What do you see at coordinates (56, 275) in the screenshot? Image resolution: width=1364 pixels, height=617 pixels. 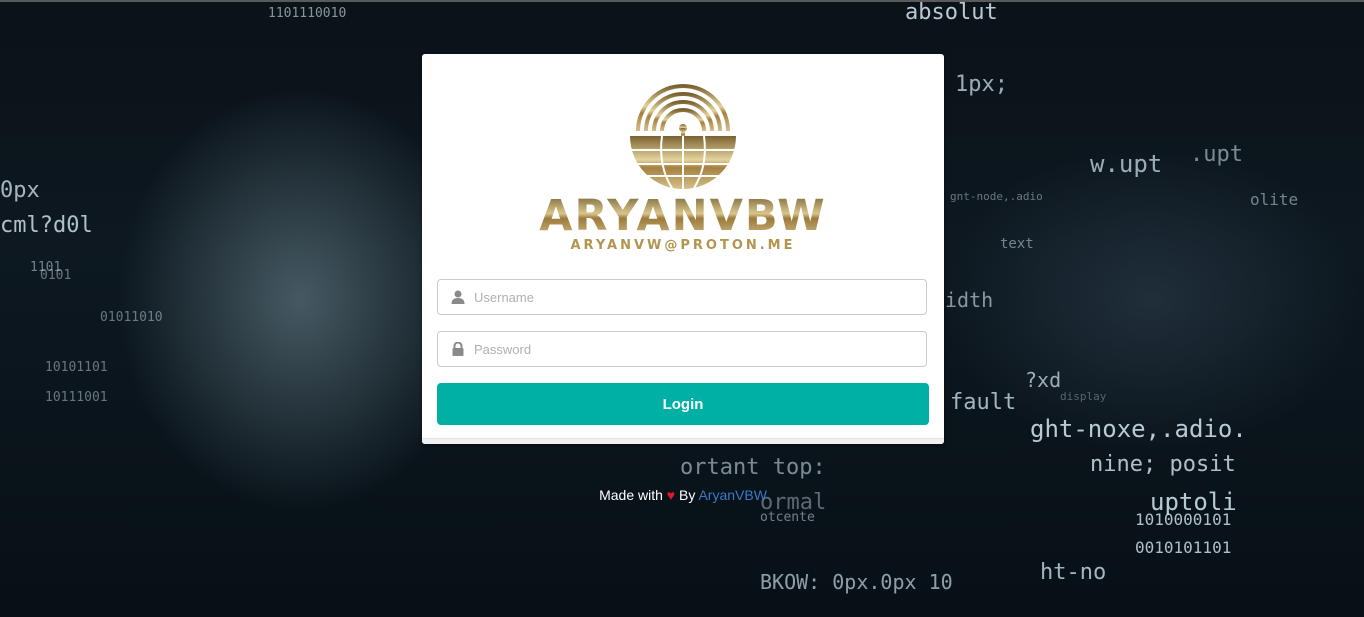 I see `background-code-text: 0101` at bounding box center [56, 275].